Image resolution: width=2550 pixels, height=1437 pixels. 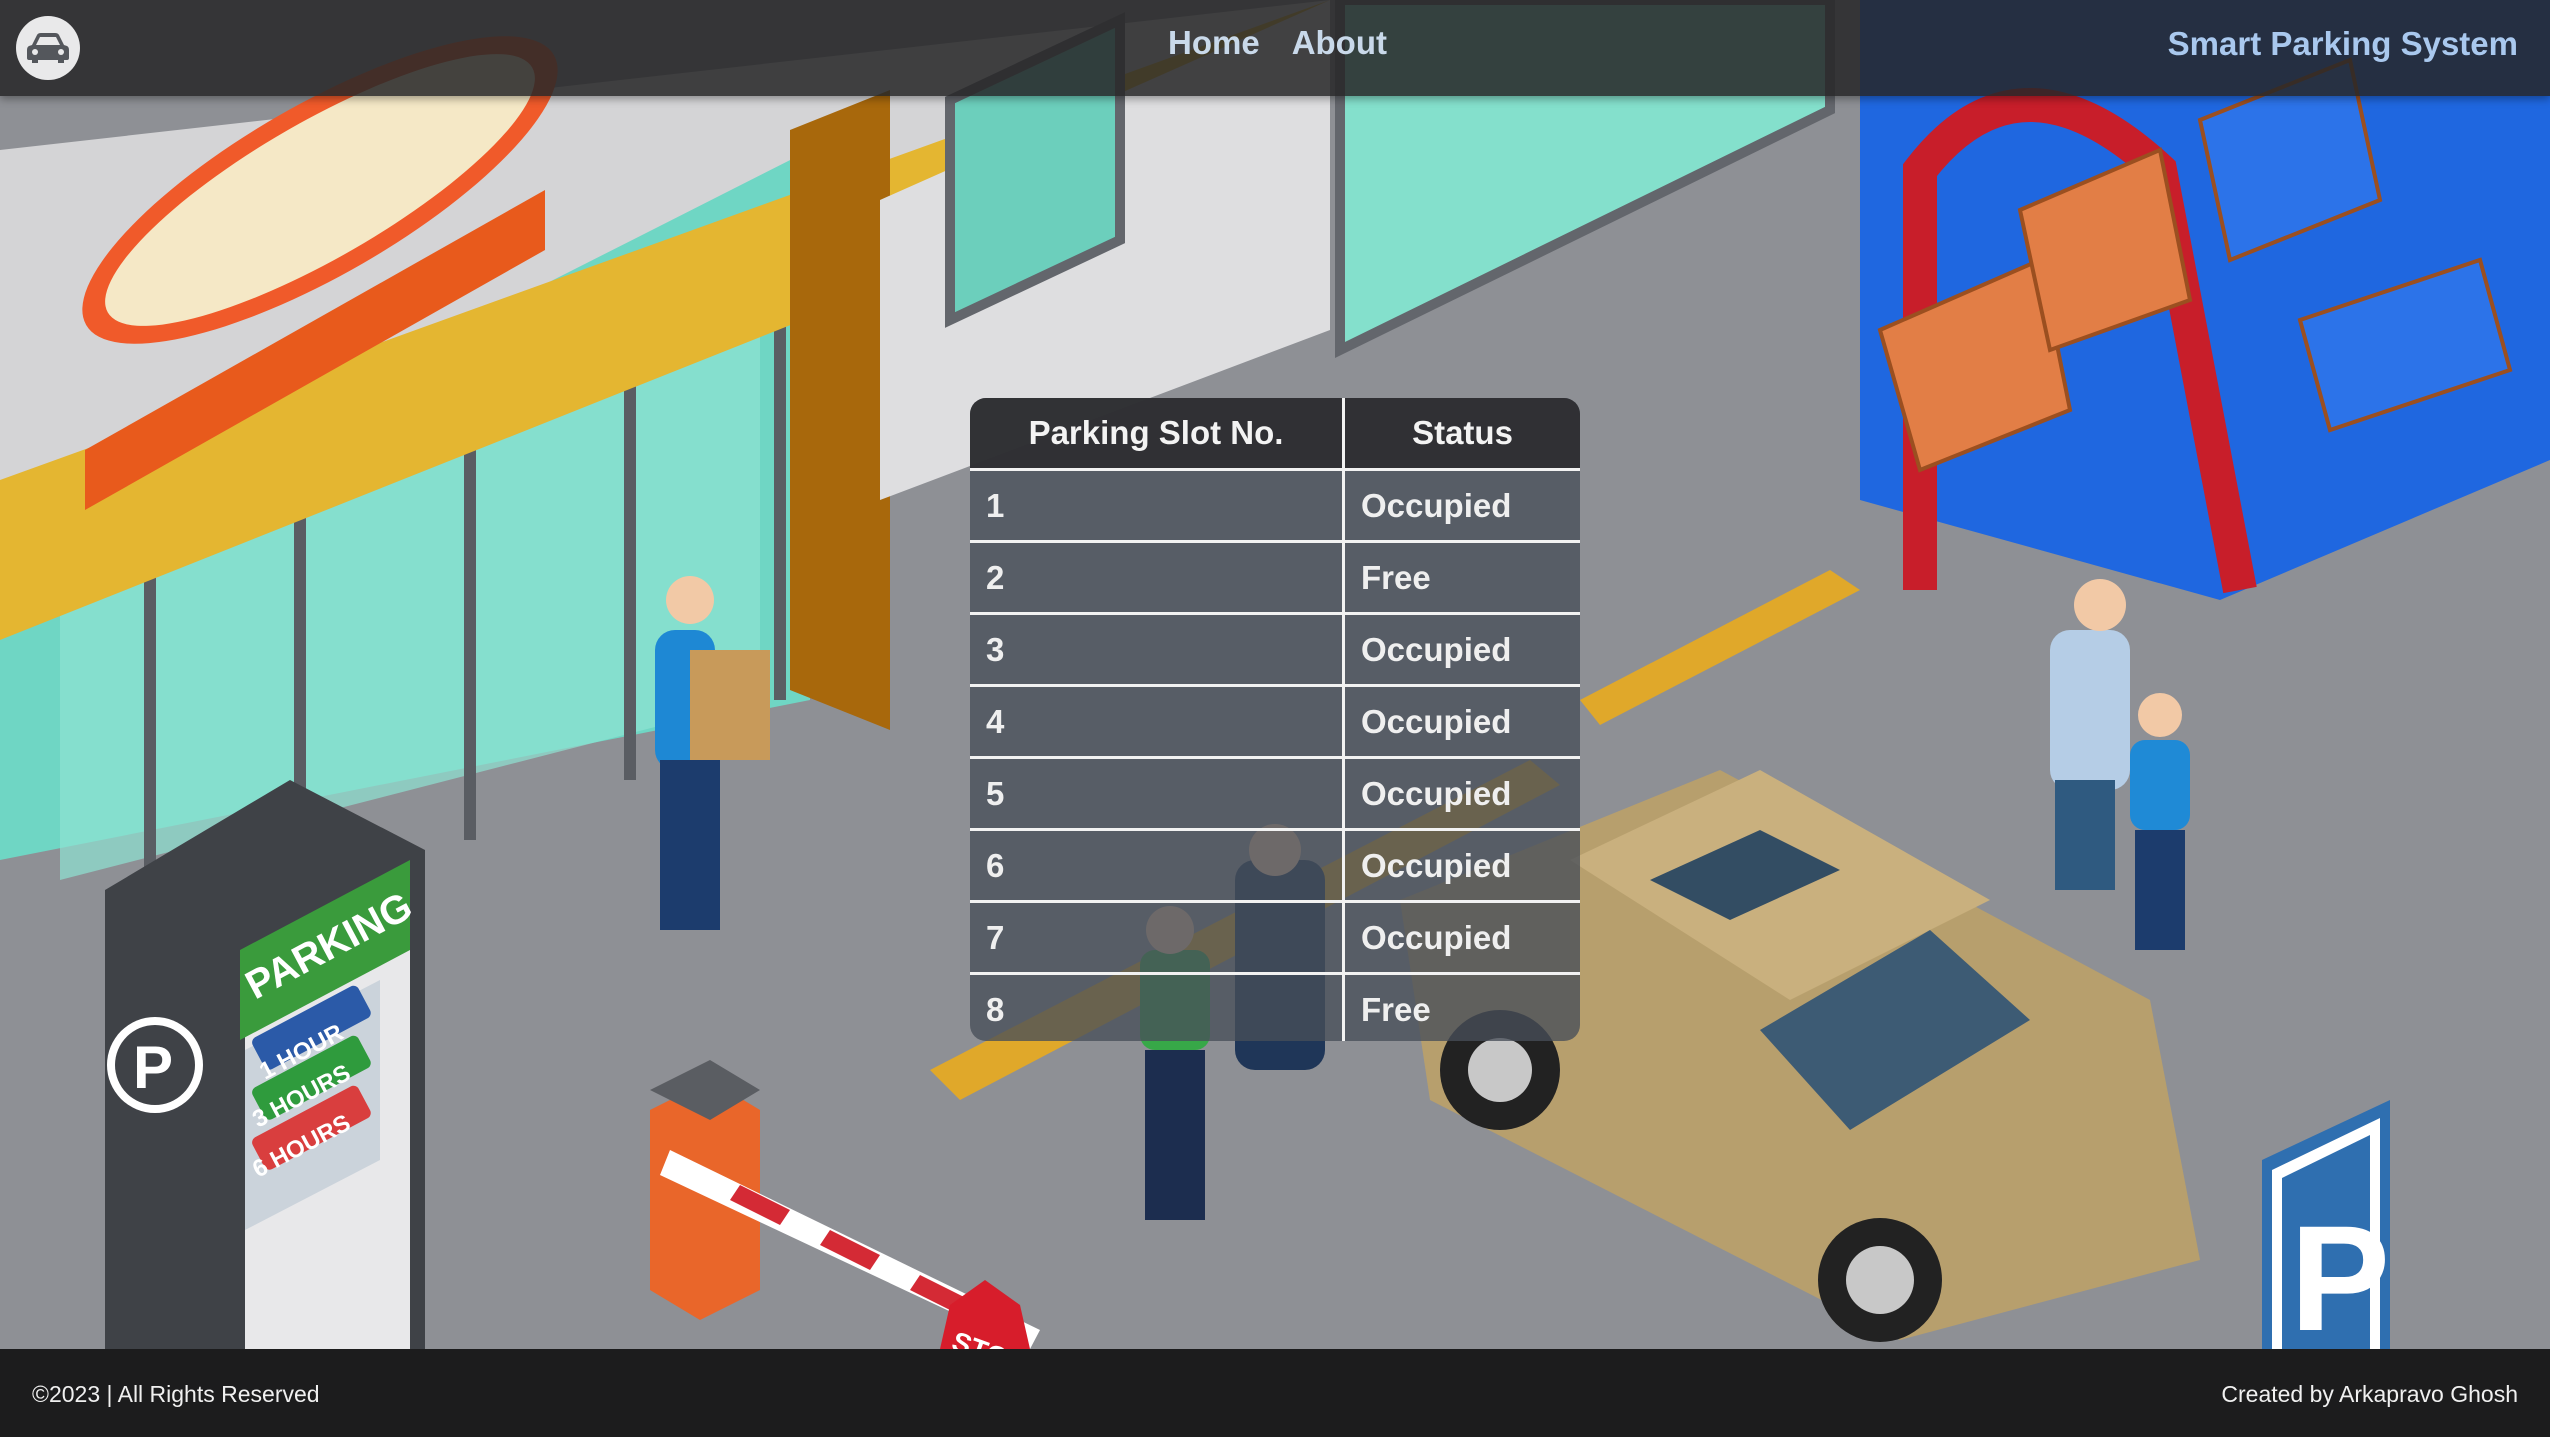 I want to click on slot-number-cell: 3, so click(x=1157, y=649).